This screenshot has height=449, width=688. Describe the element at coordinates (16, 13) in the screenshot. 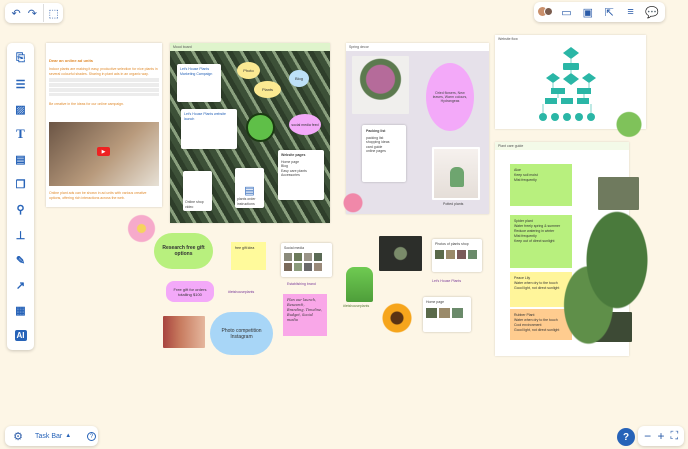

I see `undo-icon: ↶` at that location.